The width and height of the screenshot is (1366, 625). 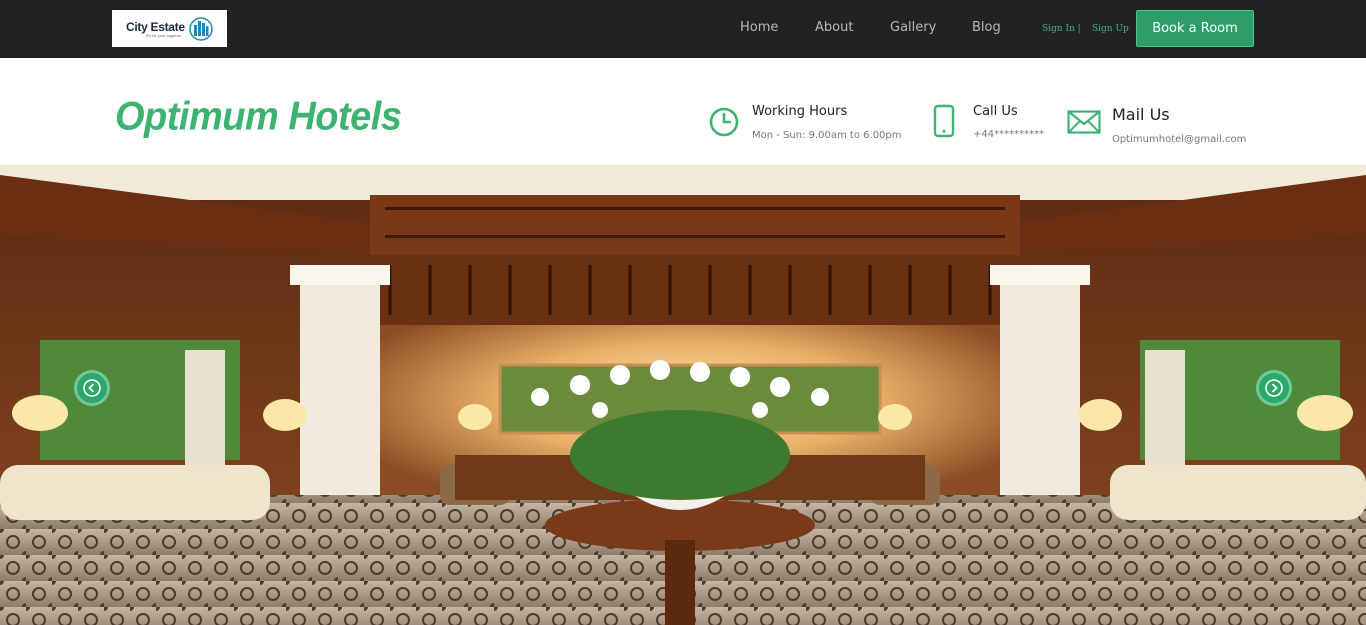 I want to click on chevron-left-icon, so click(x=92, y=388).